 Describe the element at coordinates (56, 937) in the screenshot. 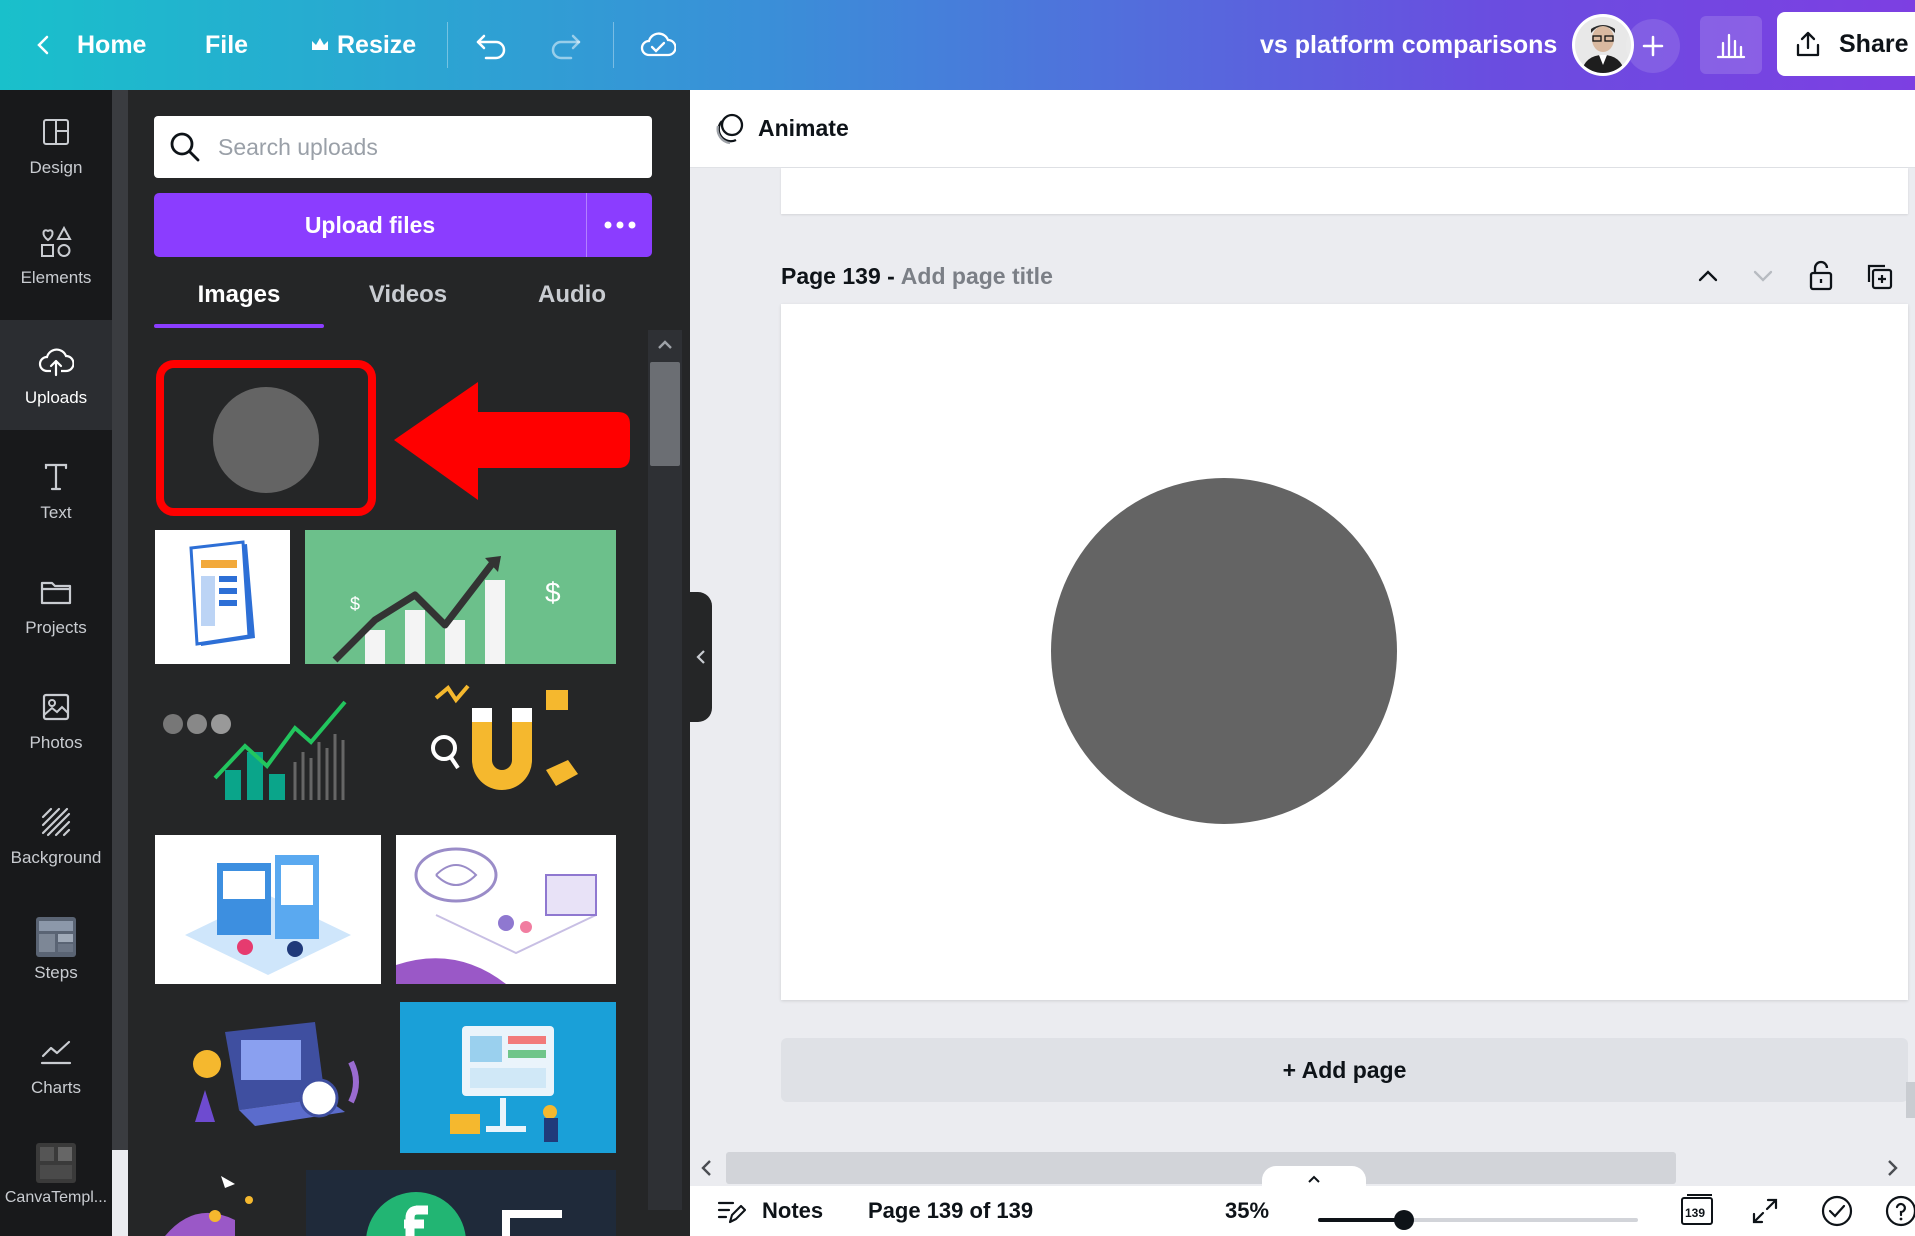

I see `steps-app-icon` at that location.